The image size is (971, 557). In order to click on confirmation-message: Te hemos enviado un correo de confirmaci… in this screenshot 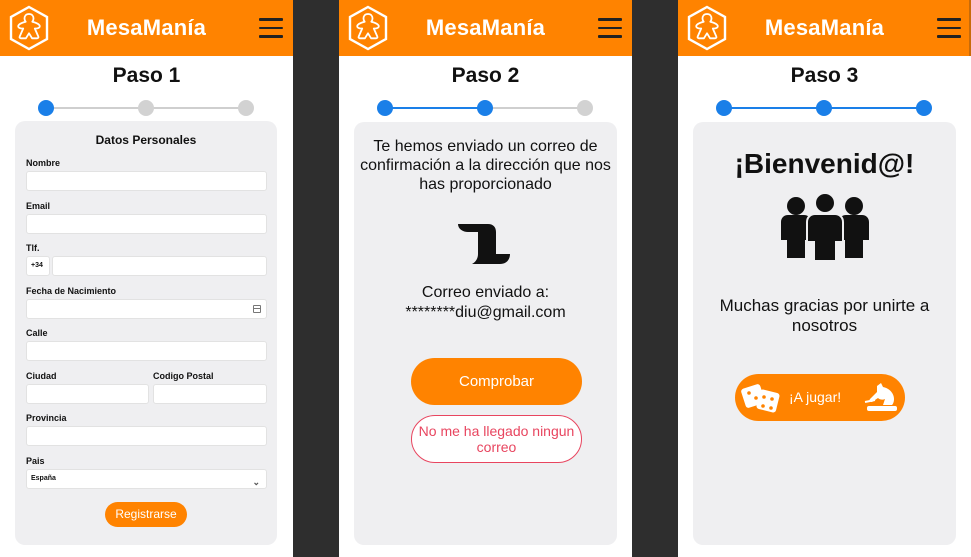, I will do `click(485, 165)`.